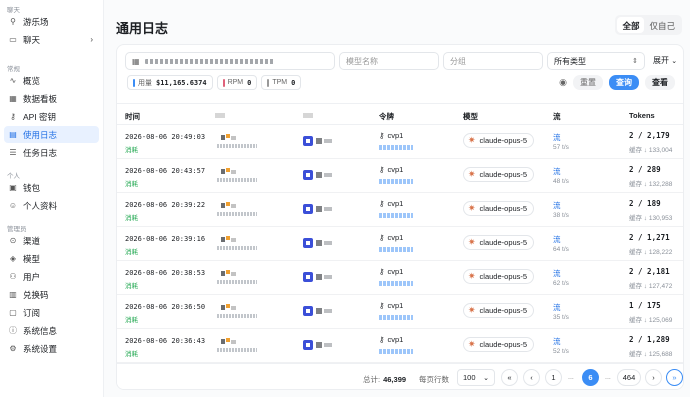 This screenshot has height=397, width=690. I want to click on row-tokens: 1 / 175, so click(645, 305).